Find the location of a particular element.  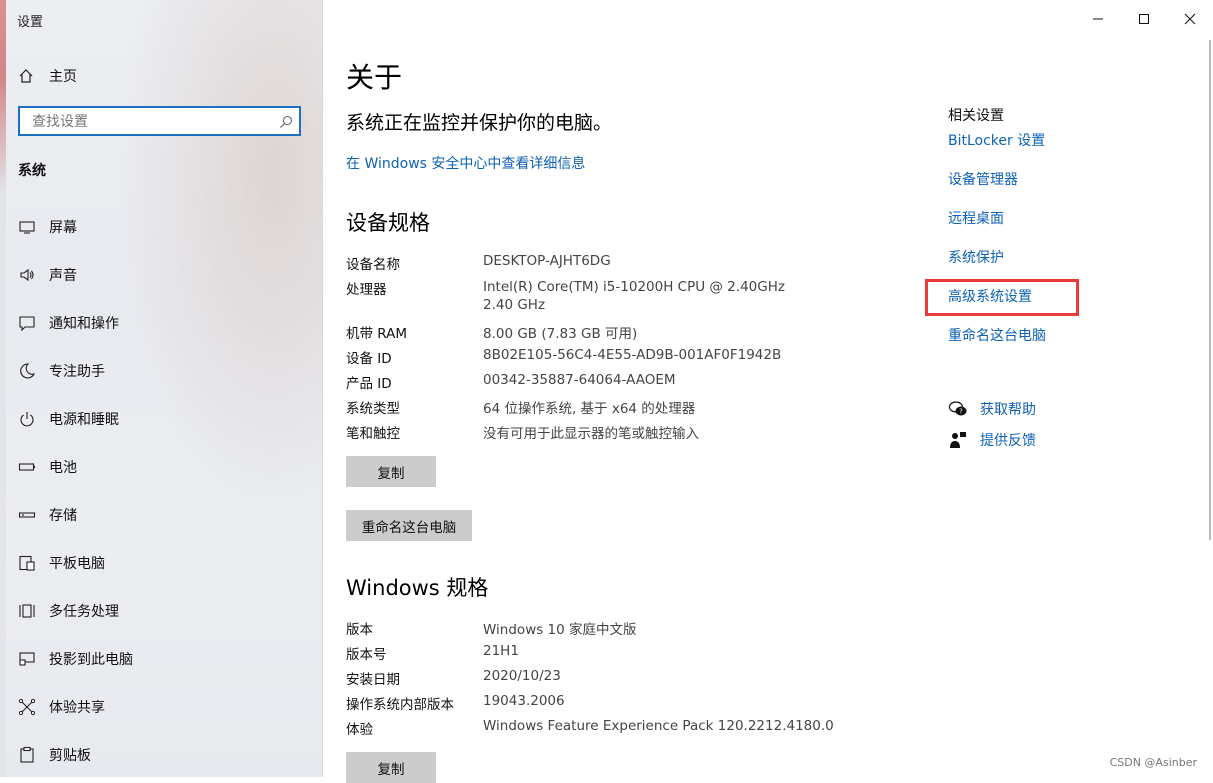

nav-home-label: 主页 is located at coordinates (63, 77).